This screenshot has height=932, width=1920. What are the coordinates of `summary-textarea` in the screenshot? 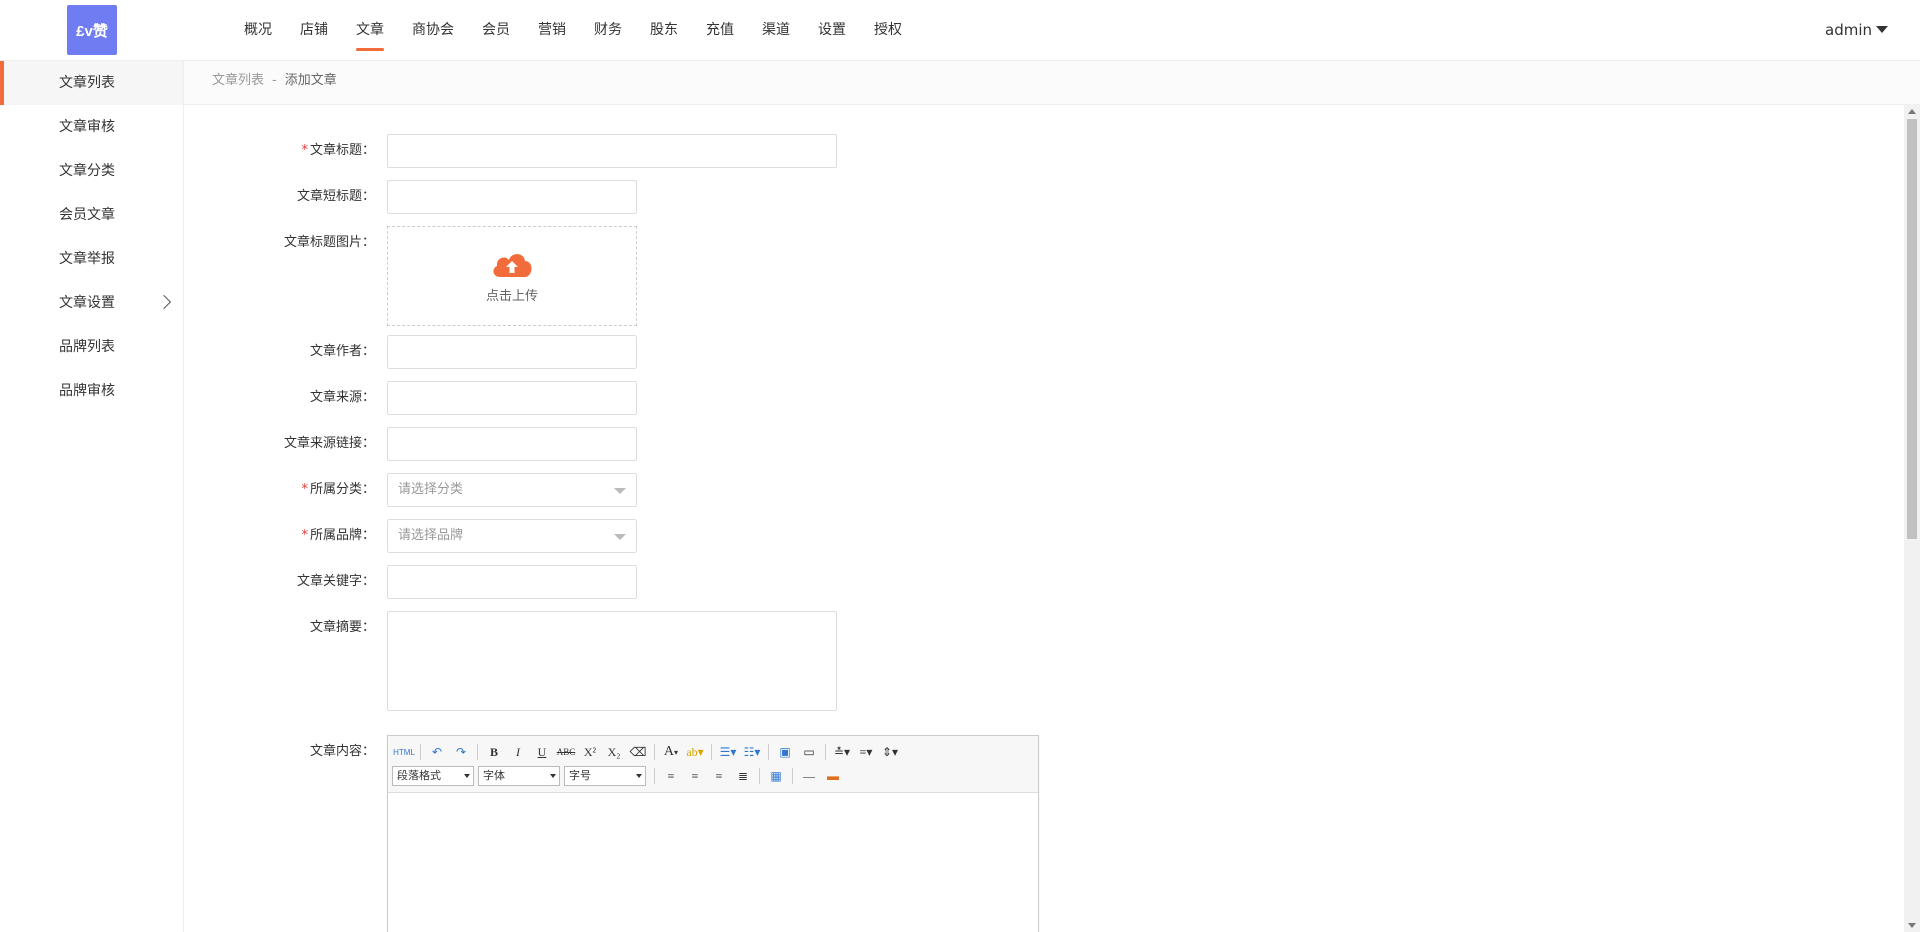 It's located at (612, 661).